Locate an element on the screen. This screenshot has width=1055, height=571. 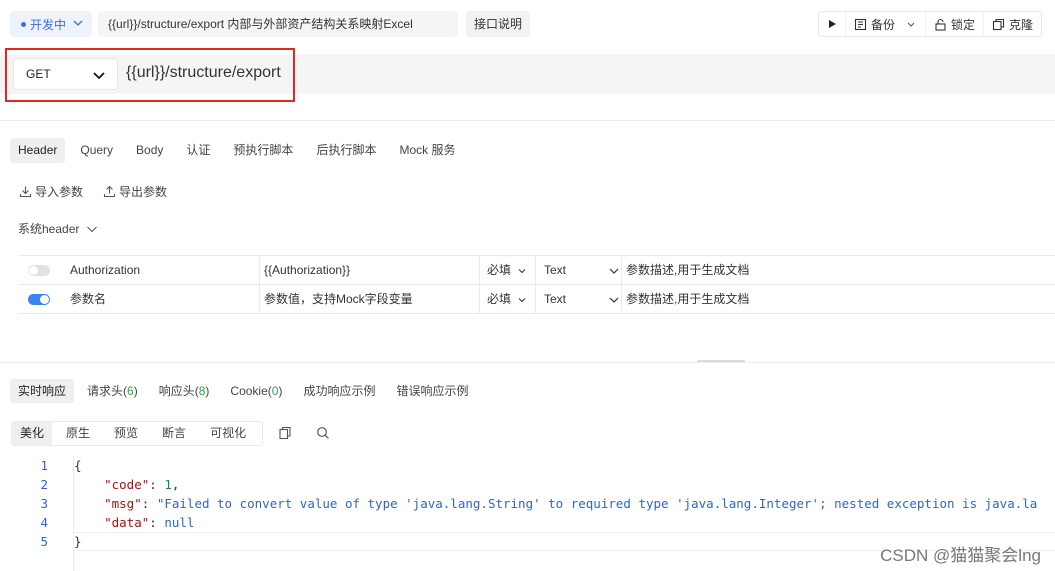
run-button is located at coordinates (832, 24).